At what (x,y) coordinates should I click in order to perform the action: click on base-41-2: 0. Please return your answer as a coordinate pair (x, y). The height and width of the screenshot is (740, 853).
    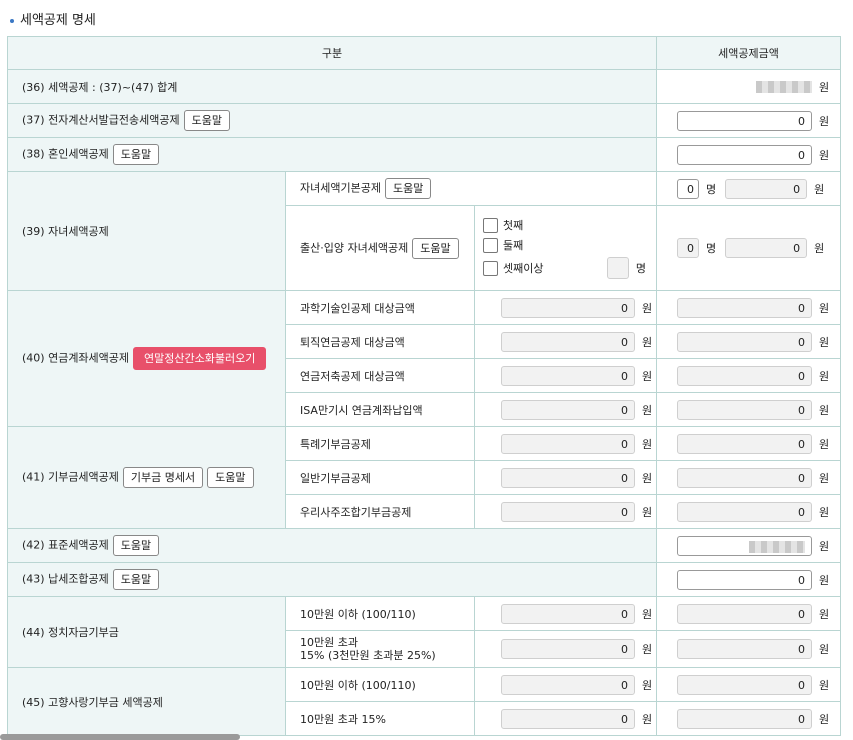
    Looking at the image, I should click on (568, 477).